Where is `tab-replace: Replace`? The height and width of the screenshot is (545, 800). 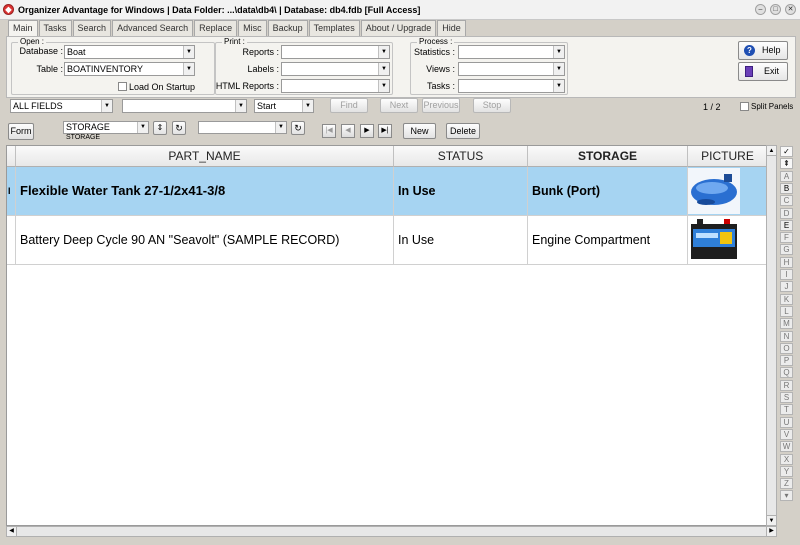 tab-replace: Replace is located at coordinates (216, 28).